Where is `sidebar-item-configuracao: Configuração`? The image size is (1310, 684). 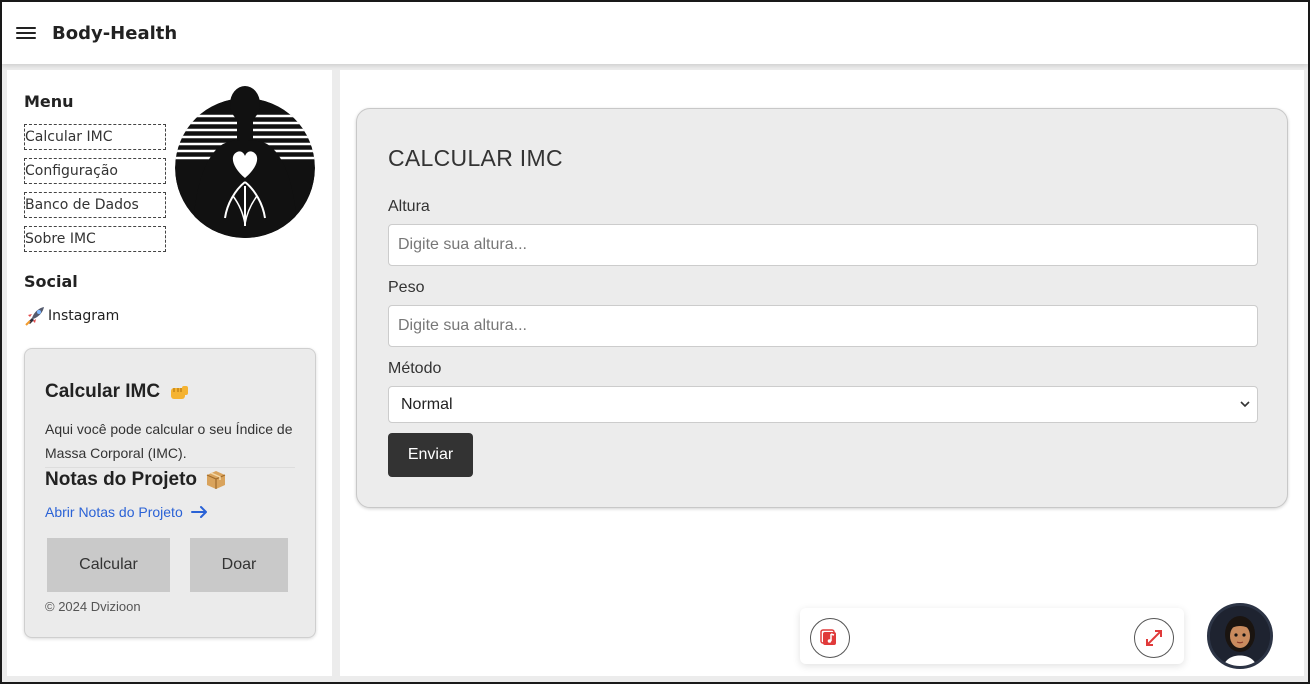
sidebar-item-configuracao: Configuração is located at coordinates (95, 171).